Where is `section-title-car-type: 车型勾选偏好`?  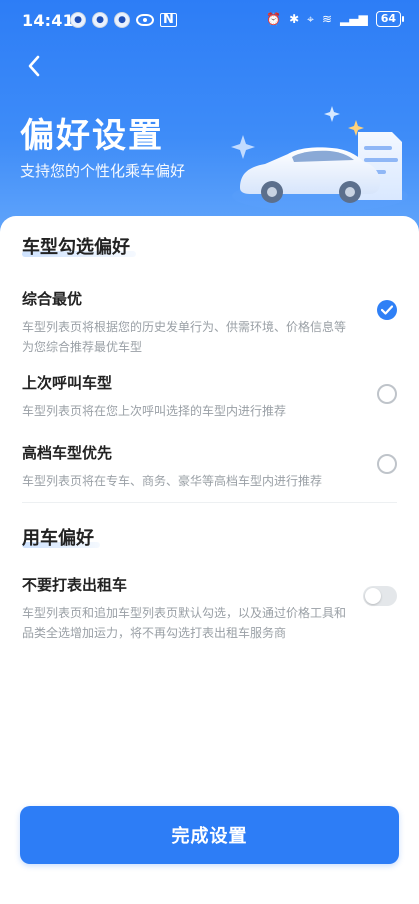
section-title-car-type: 车型勾选偏好 is located at coordinates (79, 246).